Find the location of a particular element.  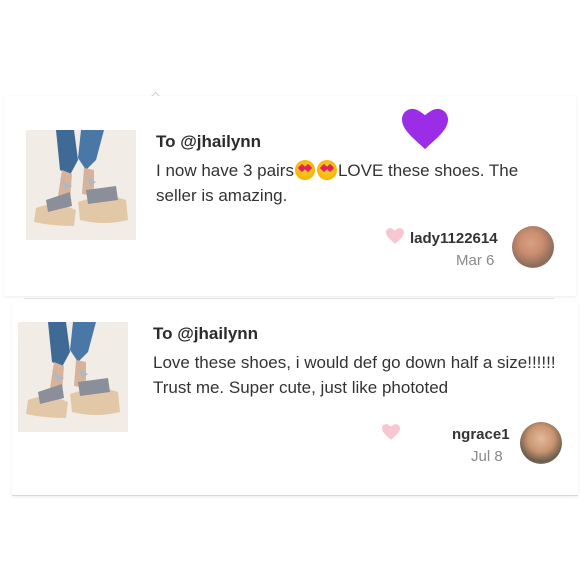

comment-date: Jul 8 is located at coordinates (487, 456).